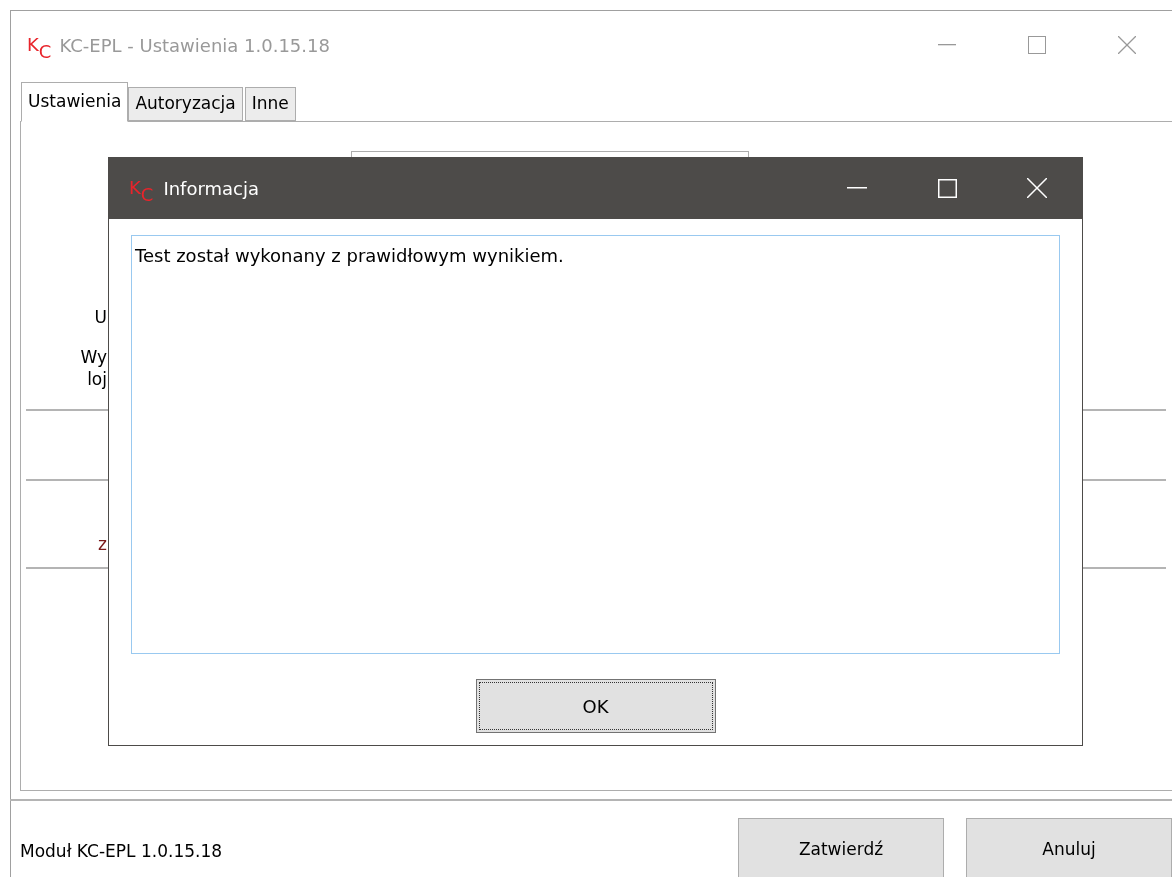 This screenshot has width=1172, height=877. I want to click on window-title: KC-EPL - Ustawienia 1.0.15.18, so click(194, 45).